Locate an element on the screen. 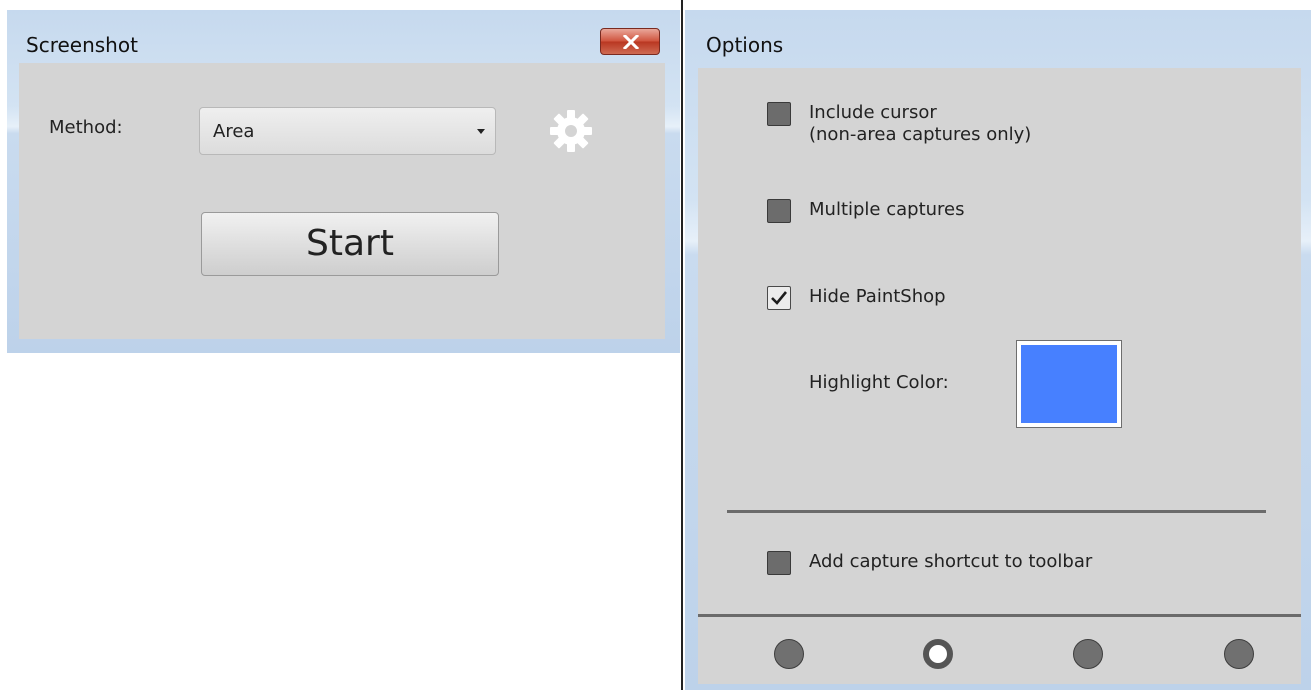 The height and width of the screenshot is (690, 1311). highlight-color-fill is located at coordinates (1069, 384).